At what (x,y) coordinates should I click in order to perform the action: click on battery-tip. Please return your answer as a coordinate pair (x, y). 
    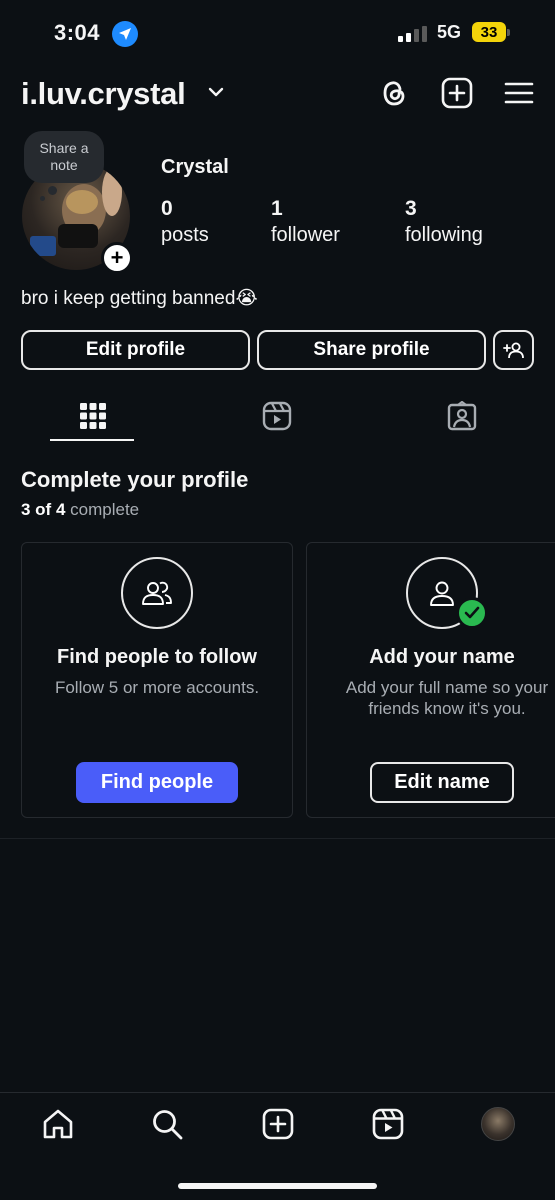
    Looking at the image, I should click on (508, 32).